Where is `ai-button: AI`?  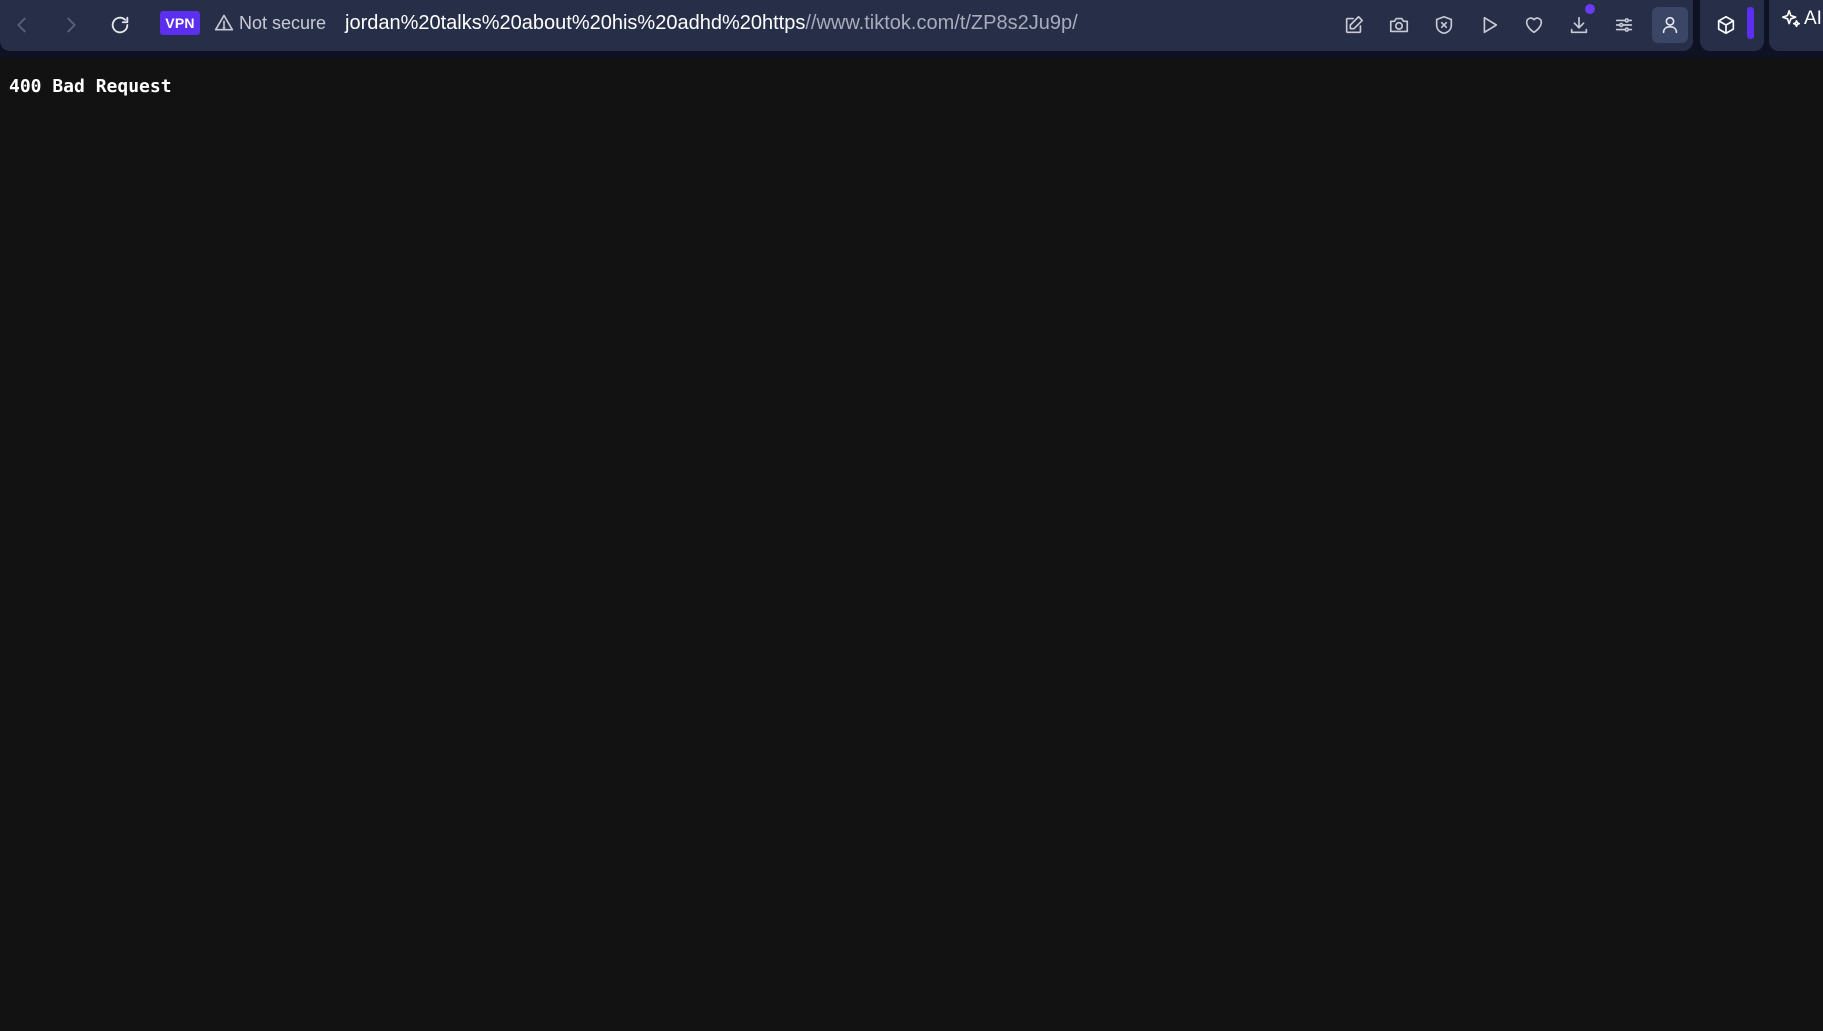
ai-button: AI is located at coordinates (1801, 19).